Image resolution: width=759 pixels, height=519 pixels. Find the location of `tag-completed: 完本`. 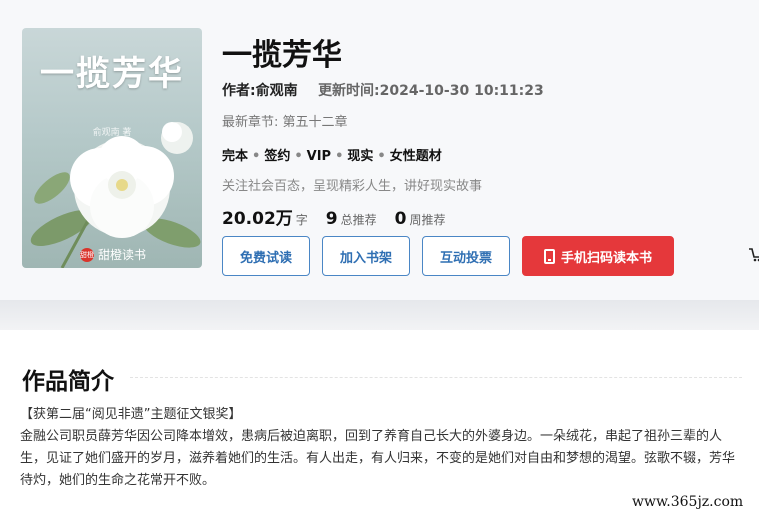

tag-completed: 完本 is located at coordinates (235, 156).